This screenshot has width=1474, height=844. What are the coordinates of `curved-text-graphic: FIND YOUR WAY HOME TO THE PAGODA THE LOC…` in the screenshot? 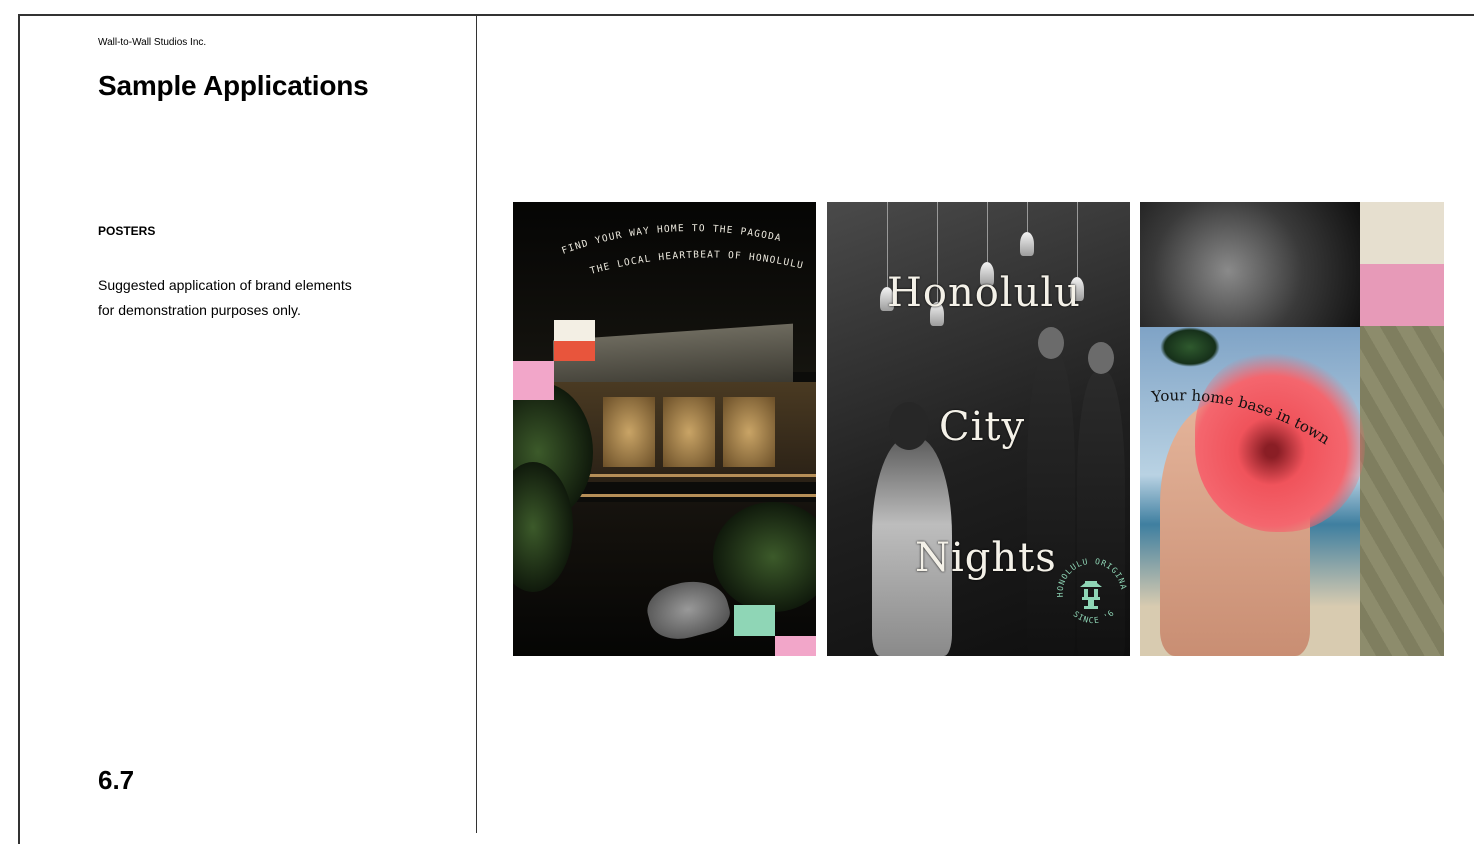 It's located at (682, 250).